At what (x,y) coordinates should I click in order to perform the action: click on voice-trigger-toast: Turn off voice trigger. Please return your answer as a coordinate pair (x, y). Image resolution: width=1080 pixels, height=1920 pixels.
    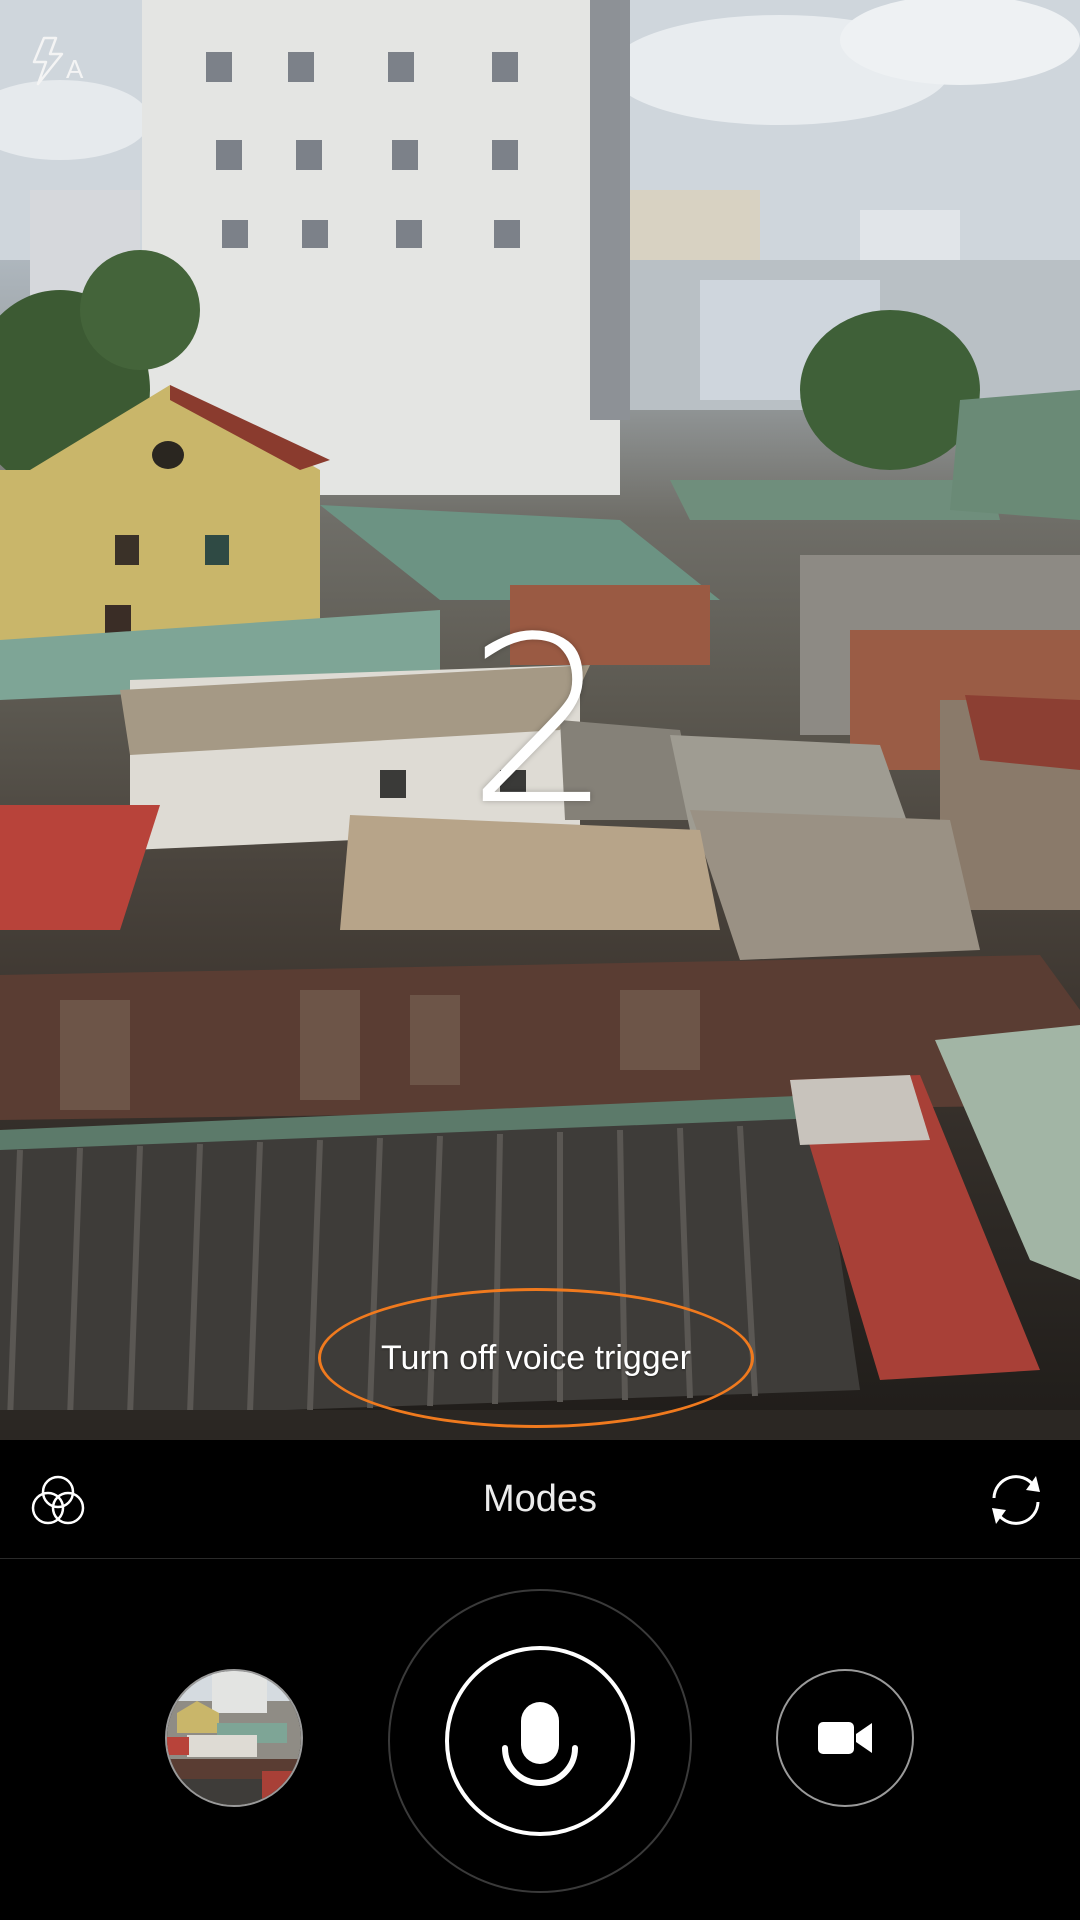
    Looking at the image, I should click on (536, 1358).